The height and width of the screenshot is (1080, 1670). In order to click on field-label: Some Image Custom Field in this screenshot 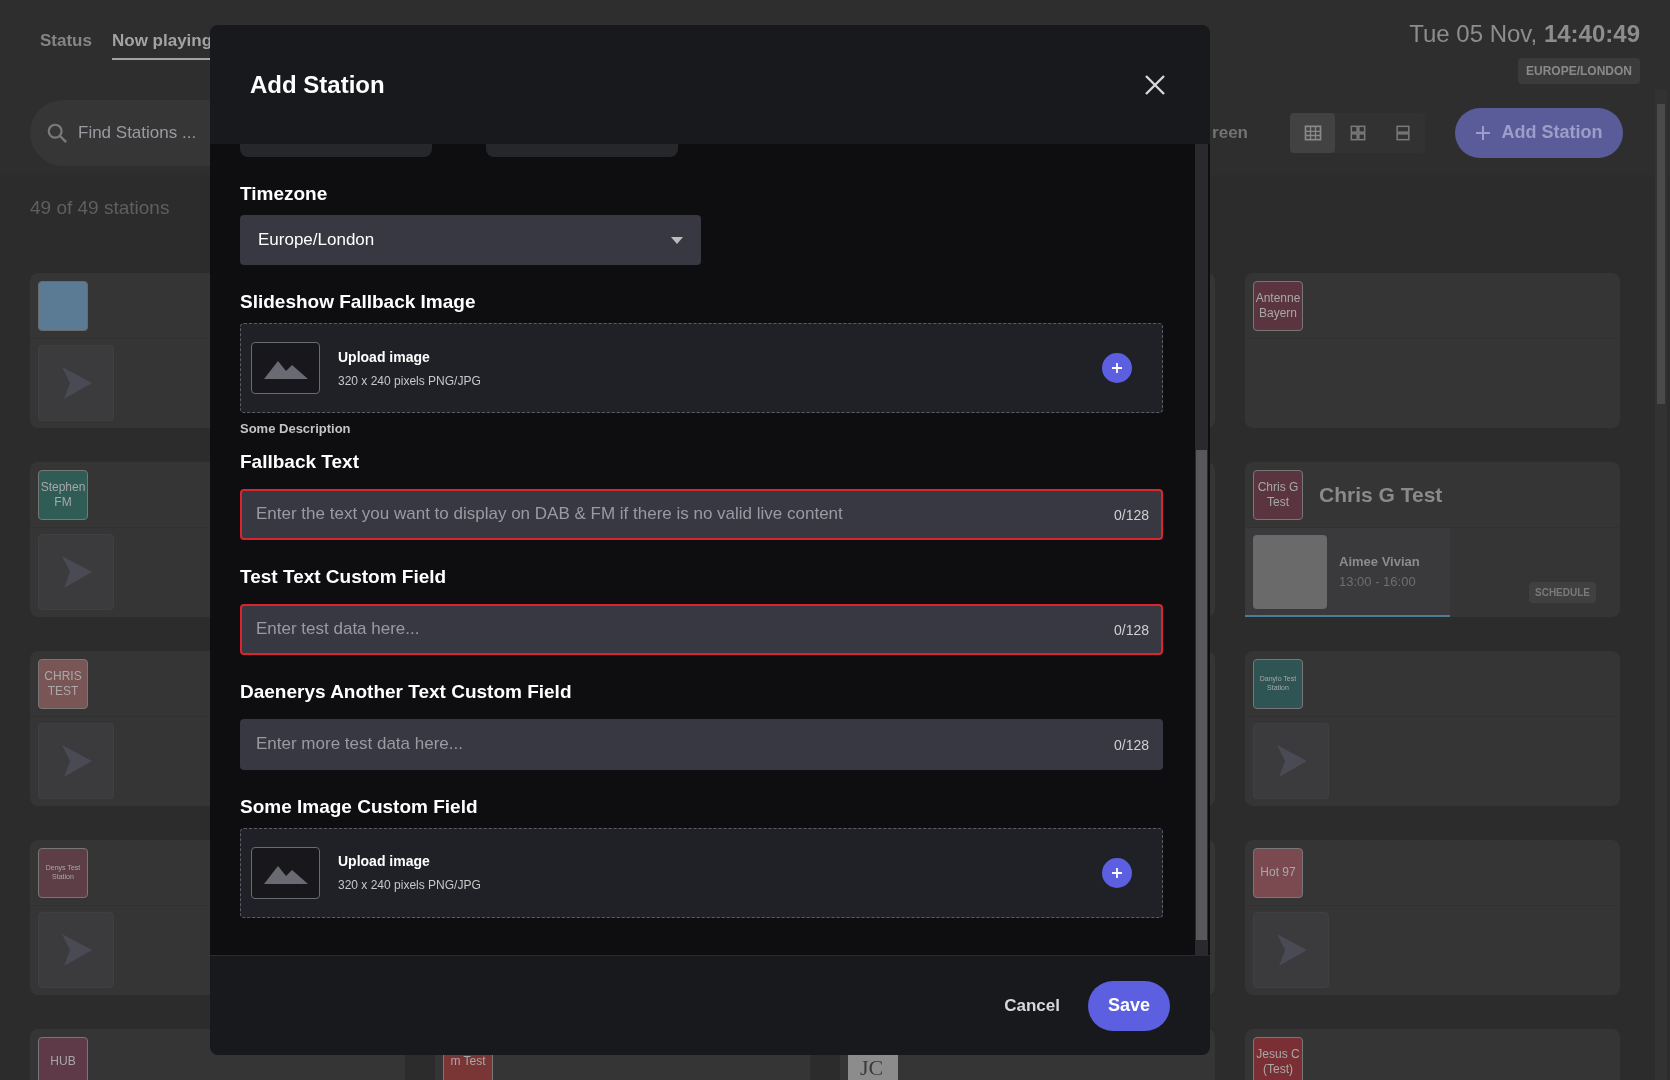, I will do `click(359, 806)`.